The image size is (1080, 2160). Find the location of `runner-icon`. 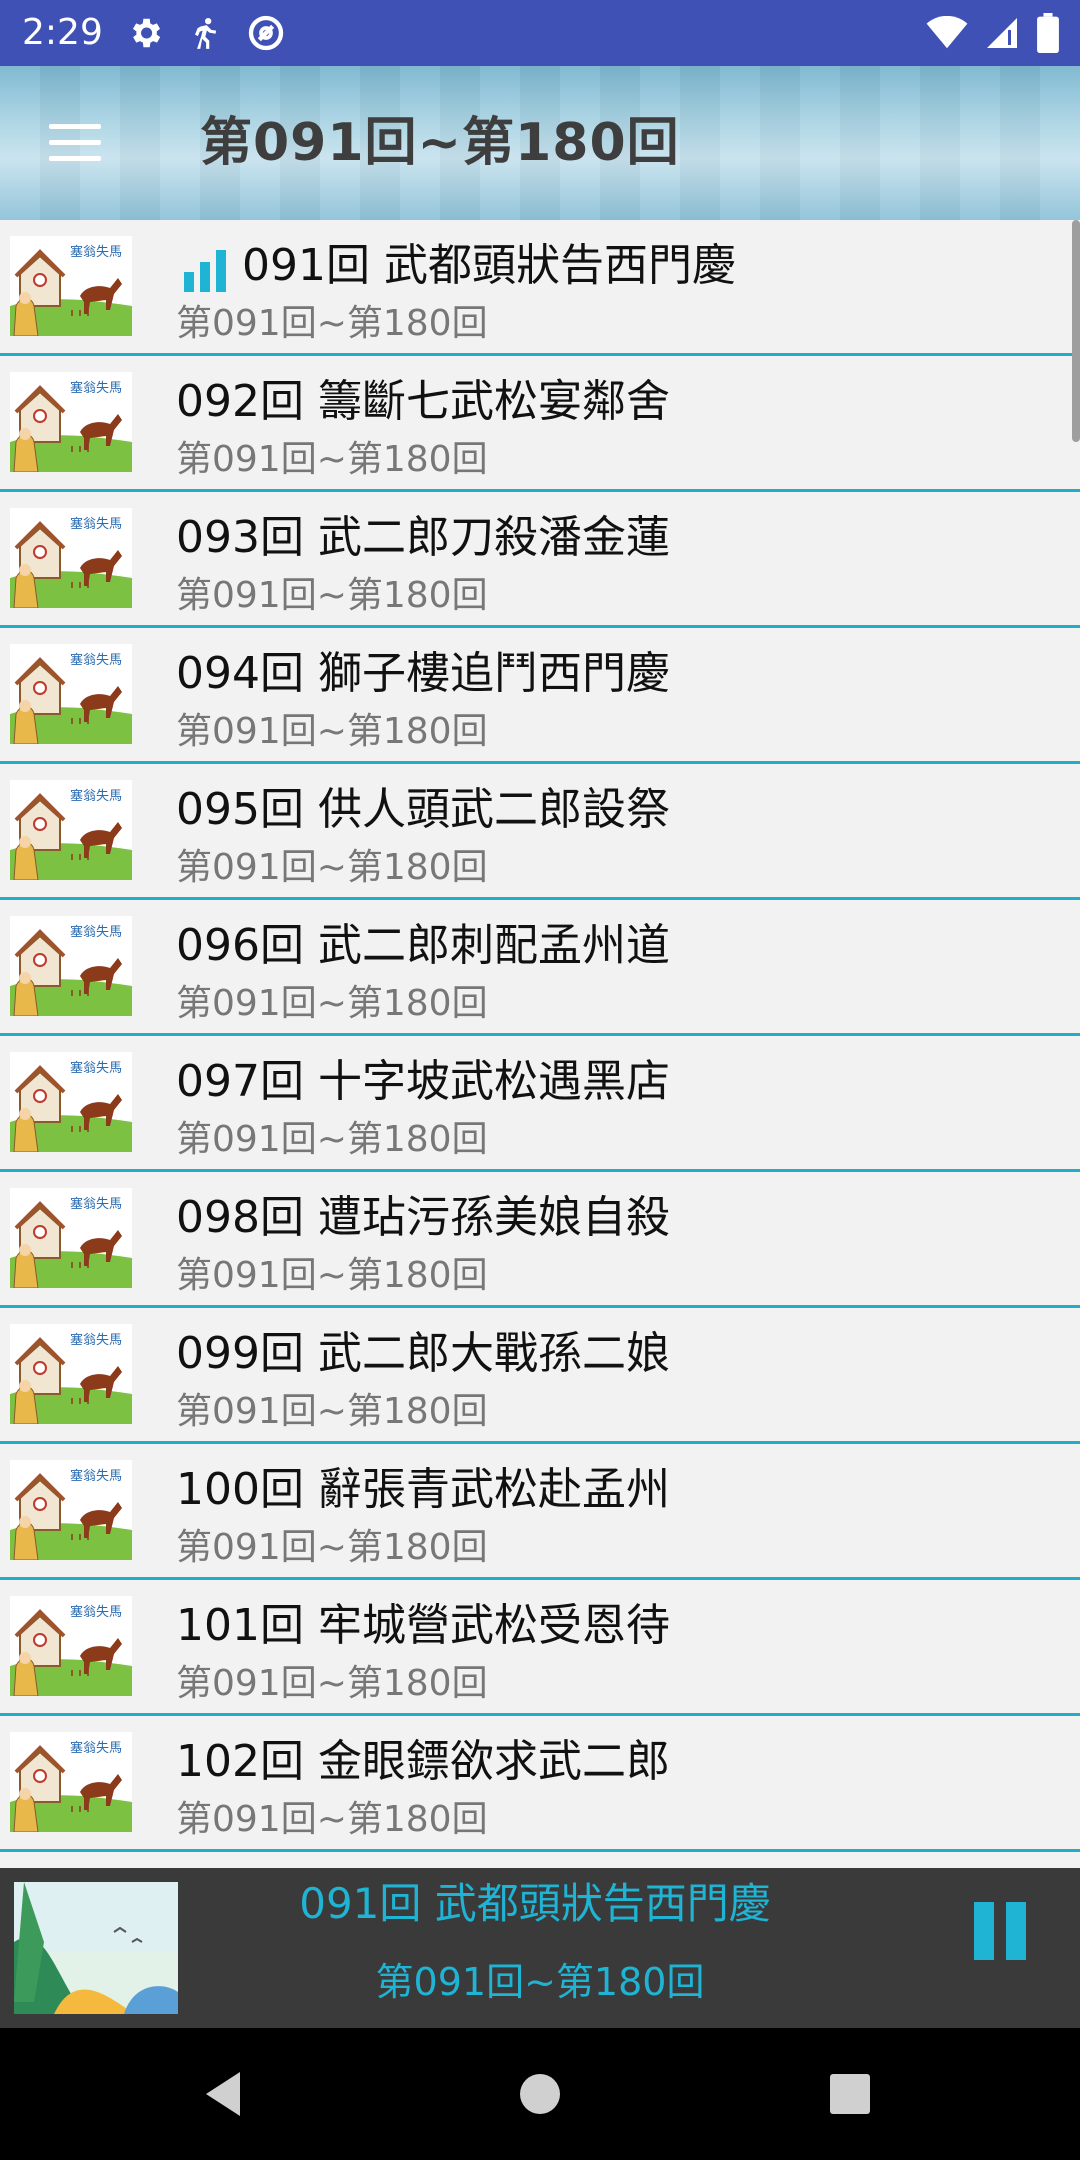

runner-icon is located at coordinates (206, 33).